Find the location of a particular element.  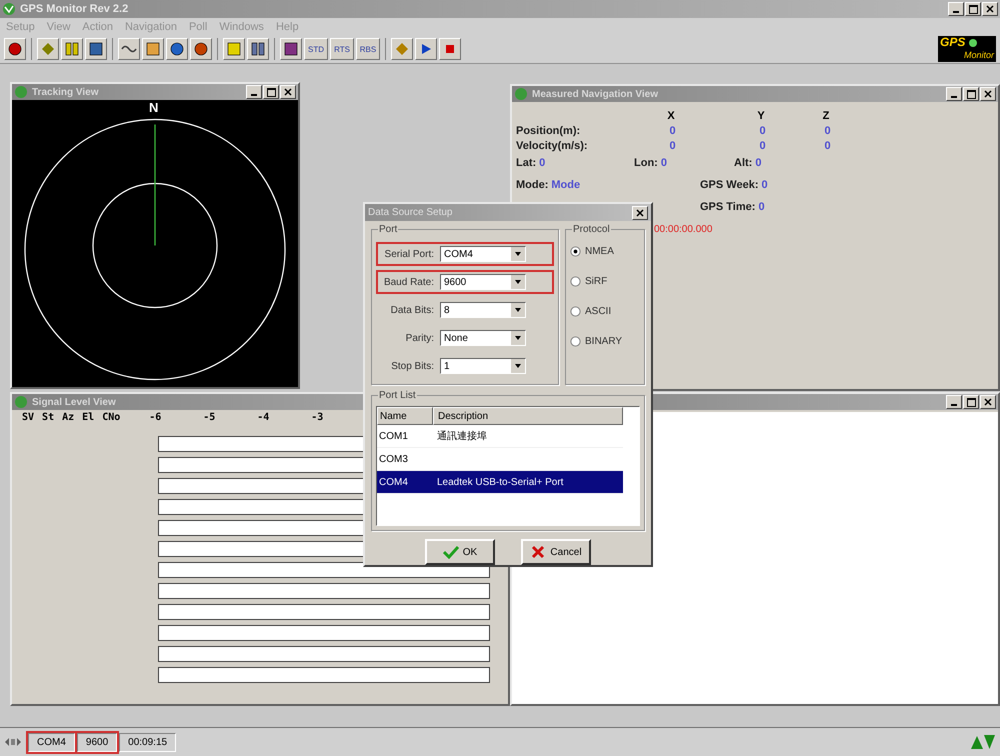

status-field: 00:09:15 is located at coordinates (147, 742).